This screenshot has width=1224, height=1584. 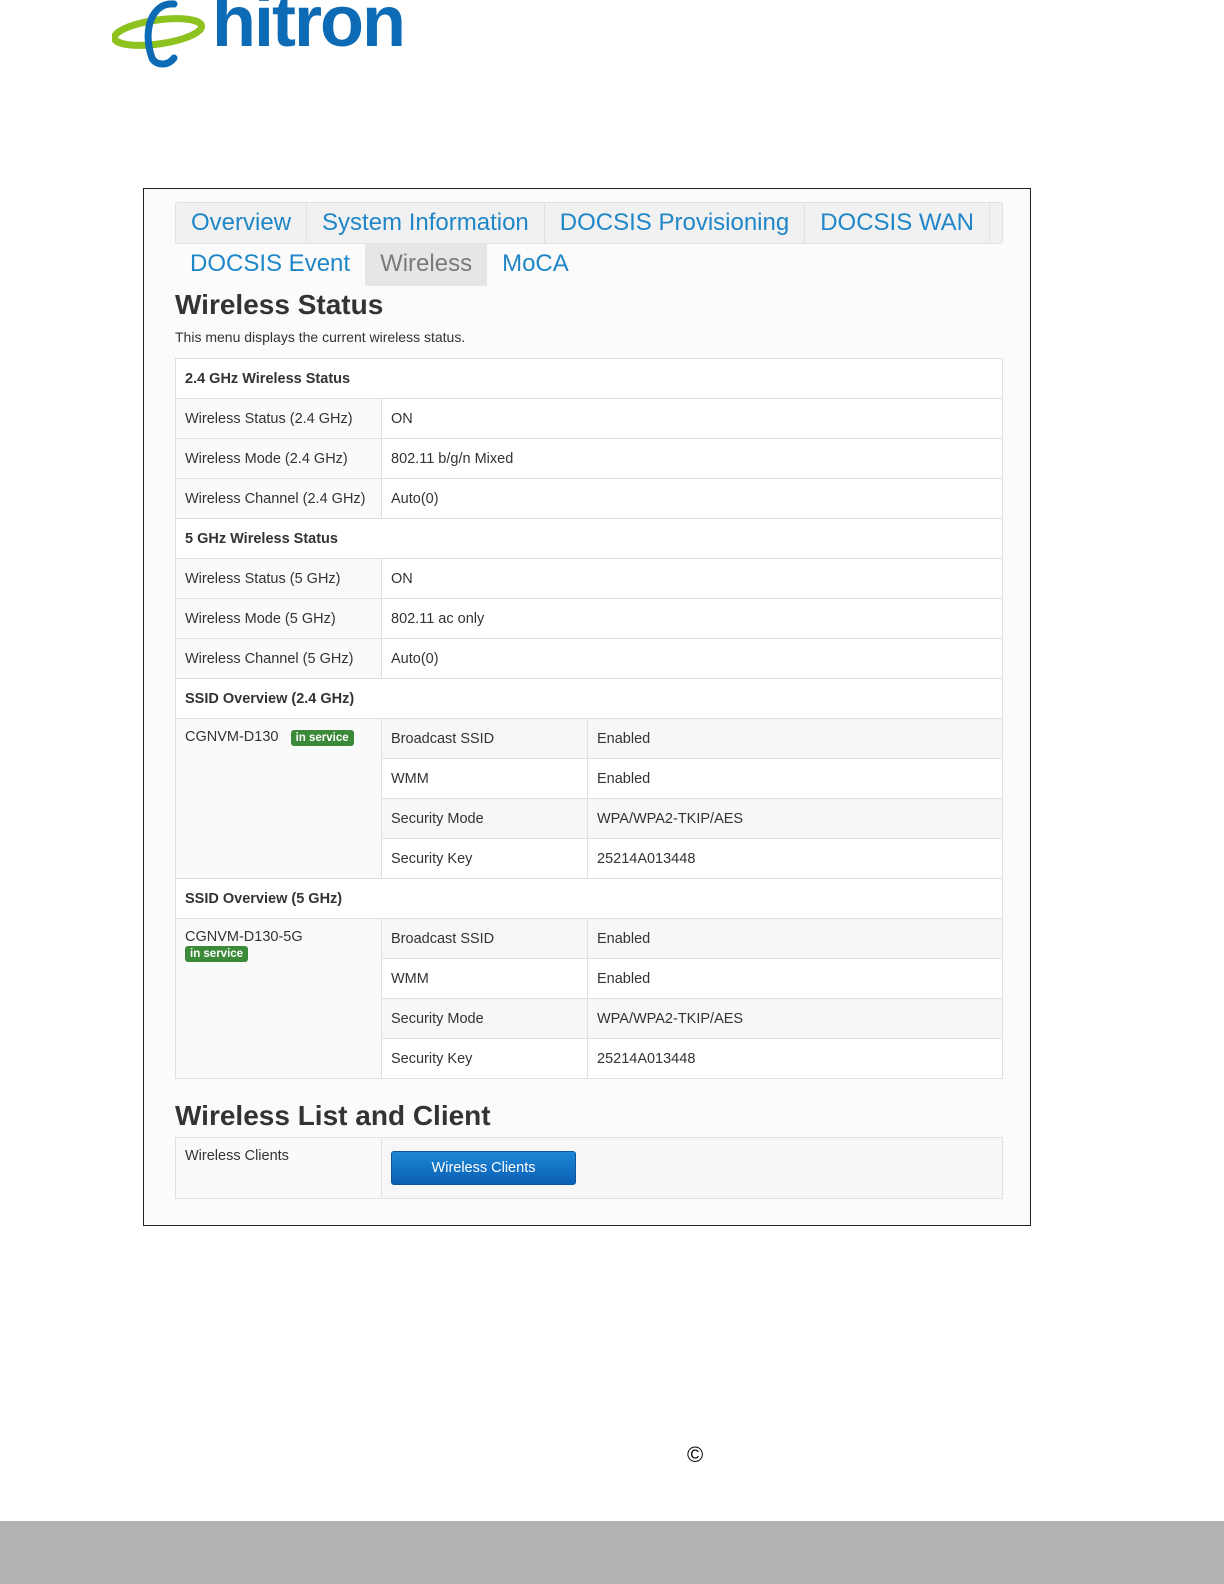 What do you see at coordinates (278, 578) in the screenshot?
I see `row-label: Wireless Status (5 GHz)` at bounding box center [278, 578].